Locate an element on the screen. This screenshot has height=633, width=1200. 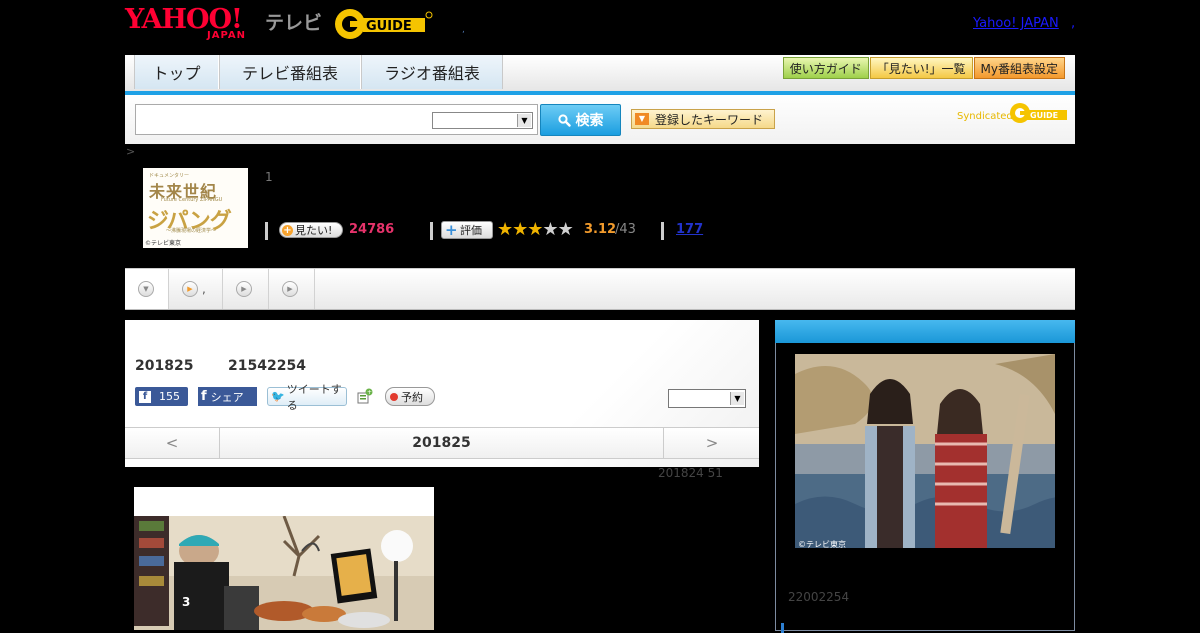
header-mark: , is located at coordinates (463, 30).